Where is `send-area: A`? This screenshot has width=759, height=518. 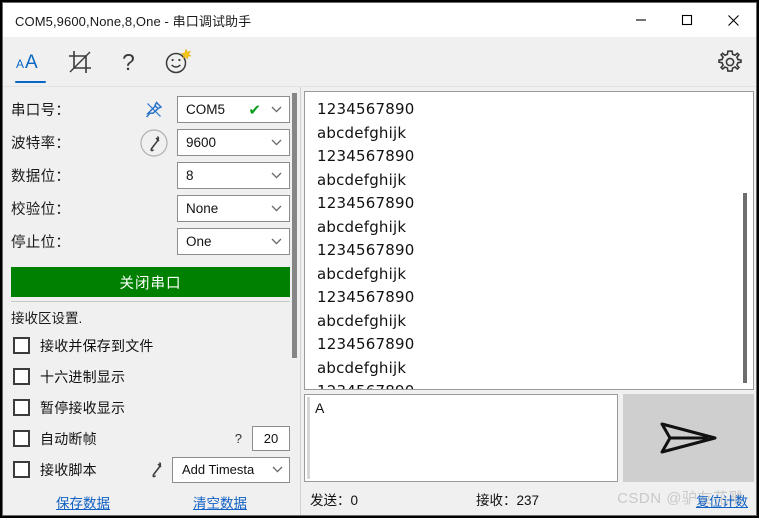
send-area: A is located at coordinates (529, 438).